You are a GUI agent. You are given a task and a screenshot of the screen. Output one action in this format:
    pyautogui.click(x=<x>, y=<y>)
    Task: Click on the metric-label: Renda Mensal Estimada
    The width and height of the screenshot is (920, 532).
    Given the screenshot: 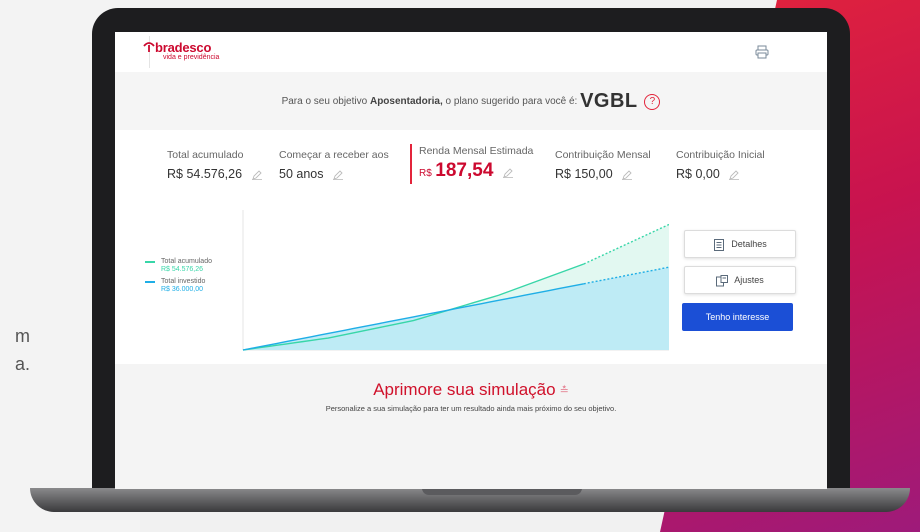 What is the action you would take?
    pyautogui.click(x=476, y=151)
    